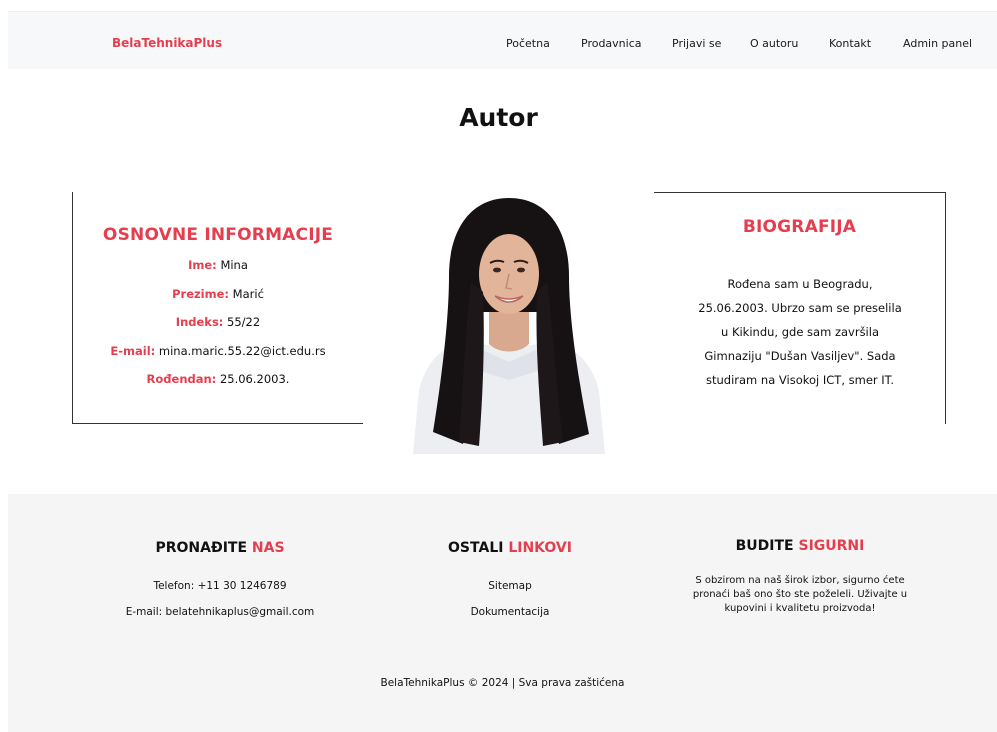 This screenshot has width=997, height=732. What do you see at coordinates (774, 43) in the screenshot?
I see `nav-link-o-autoru: O autoru` at bounding box center [774, 43].